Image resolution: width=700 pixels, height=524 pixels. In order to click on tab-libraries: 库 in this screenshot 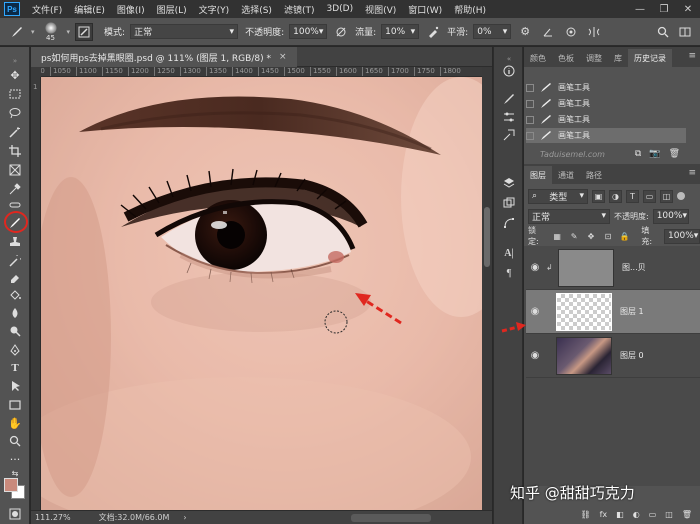, I will do `click(618, 58)`.